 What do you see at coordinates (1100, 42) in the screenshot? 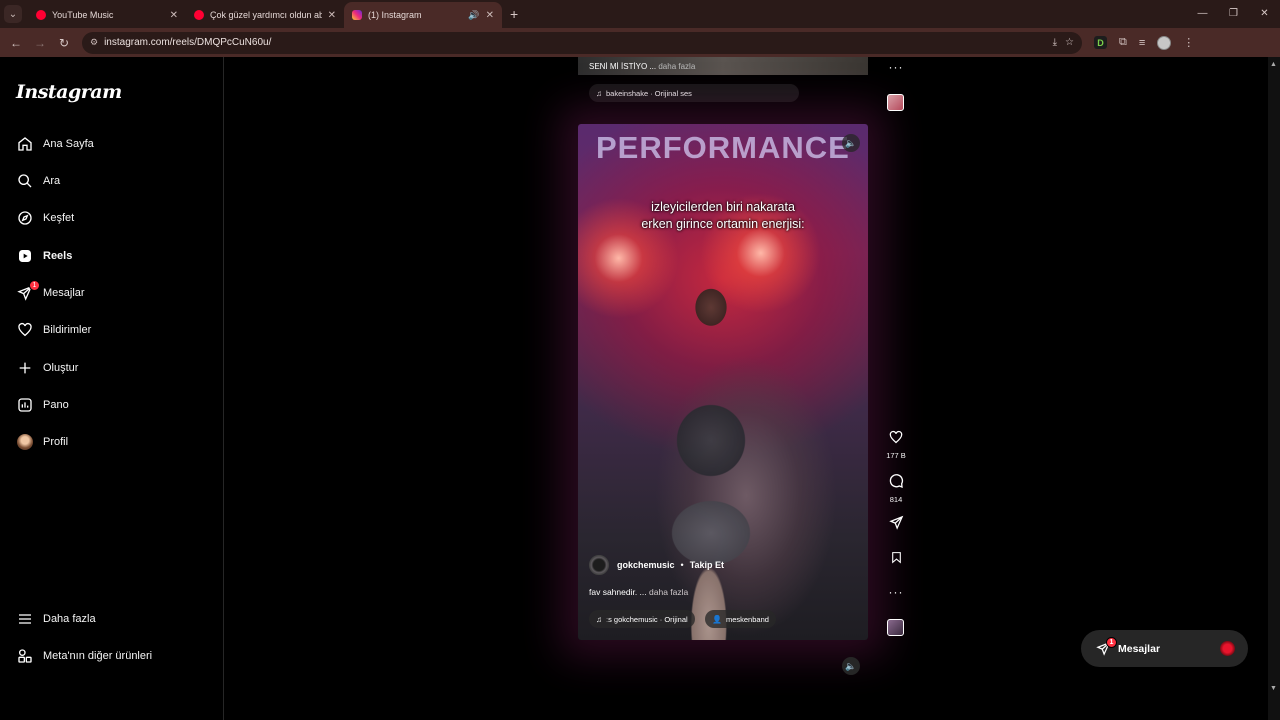
I see `extension-d-icon: D` at bounding box center [1100, 42].